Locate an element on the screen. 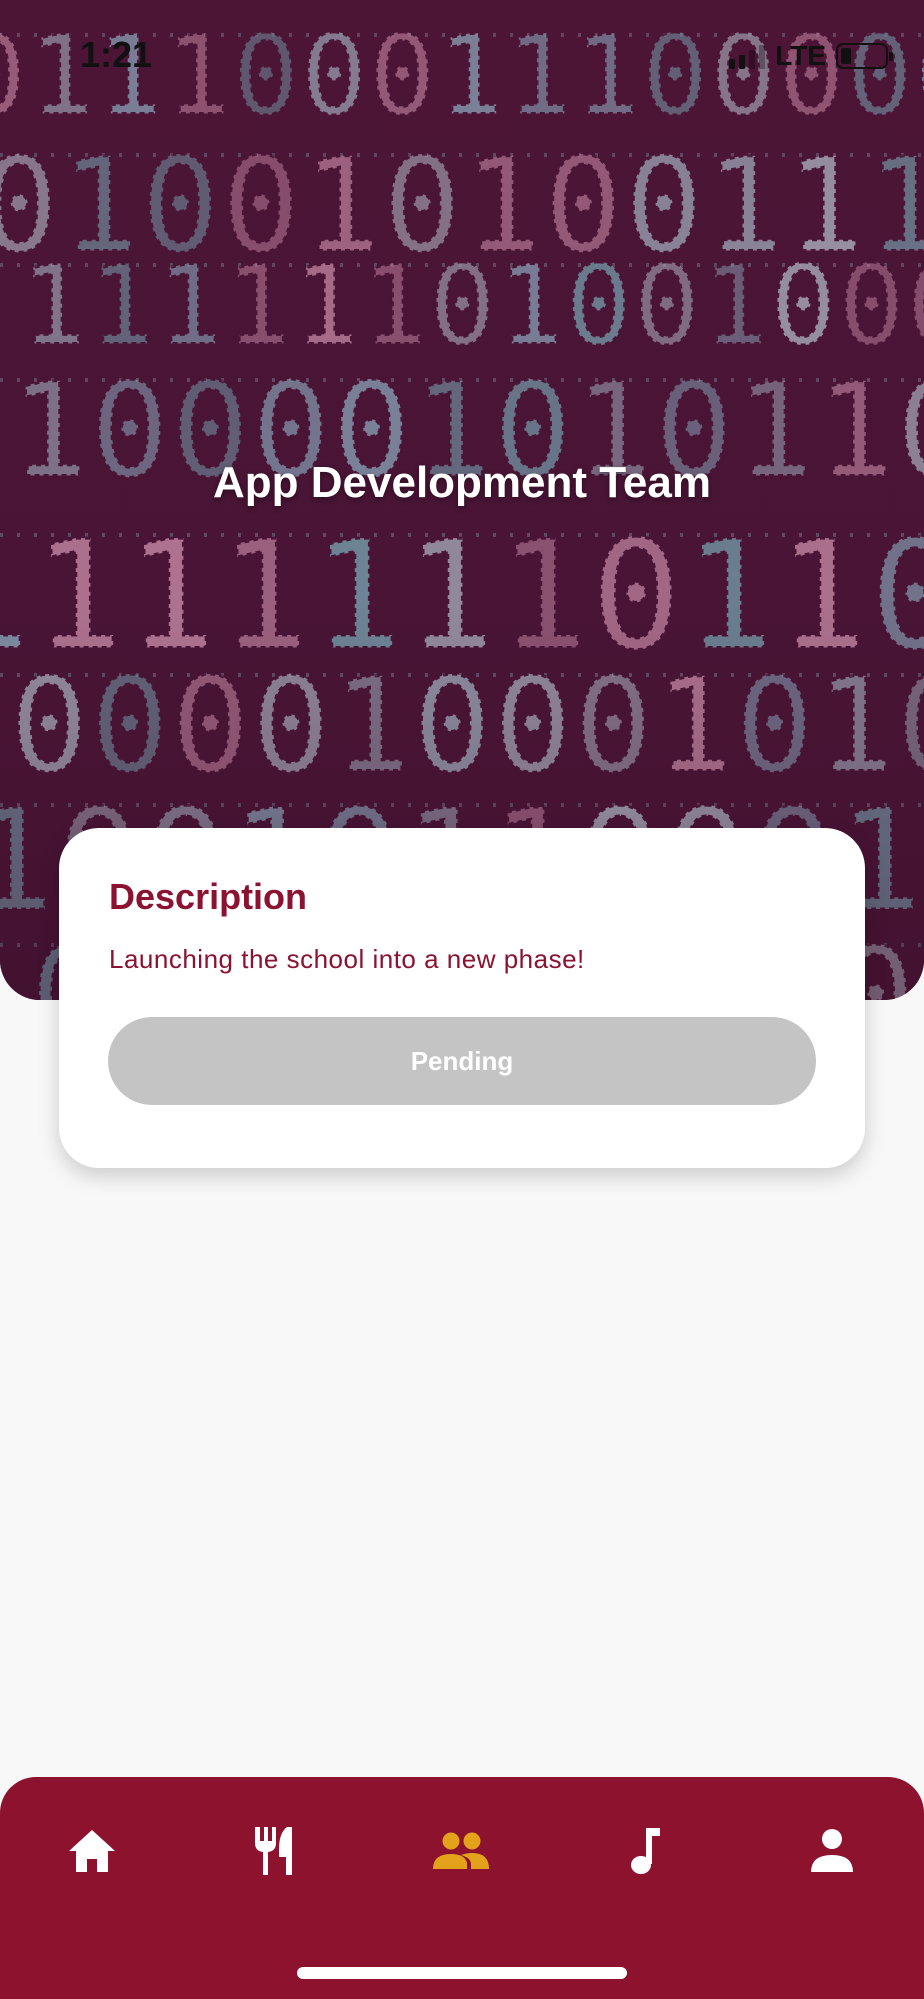  status-indicators: LTE is located at coordinates (811, 56).